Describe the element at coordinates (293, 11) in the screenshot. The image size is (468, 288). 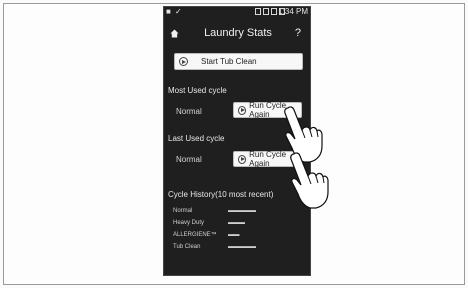
I see `status-clock: 1:34 PM` at that location.